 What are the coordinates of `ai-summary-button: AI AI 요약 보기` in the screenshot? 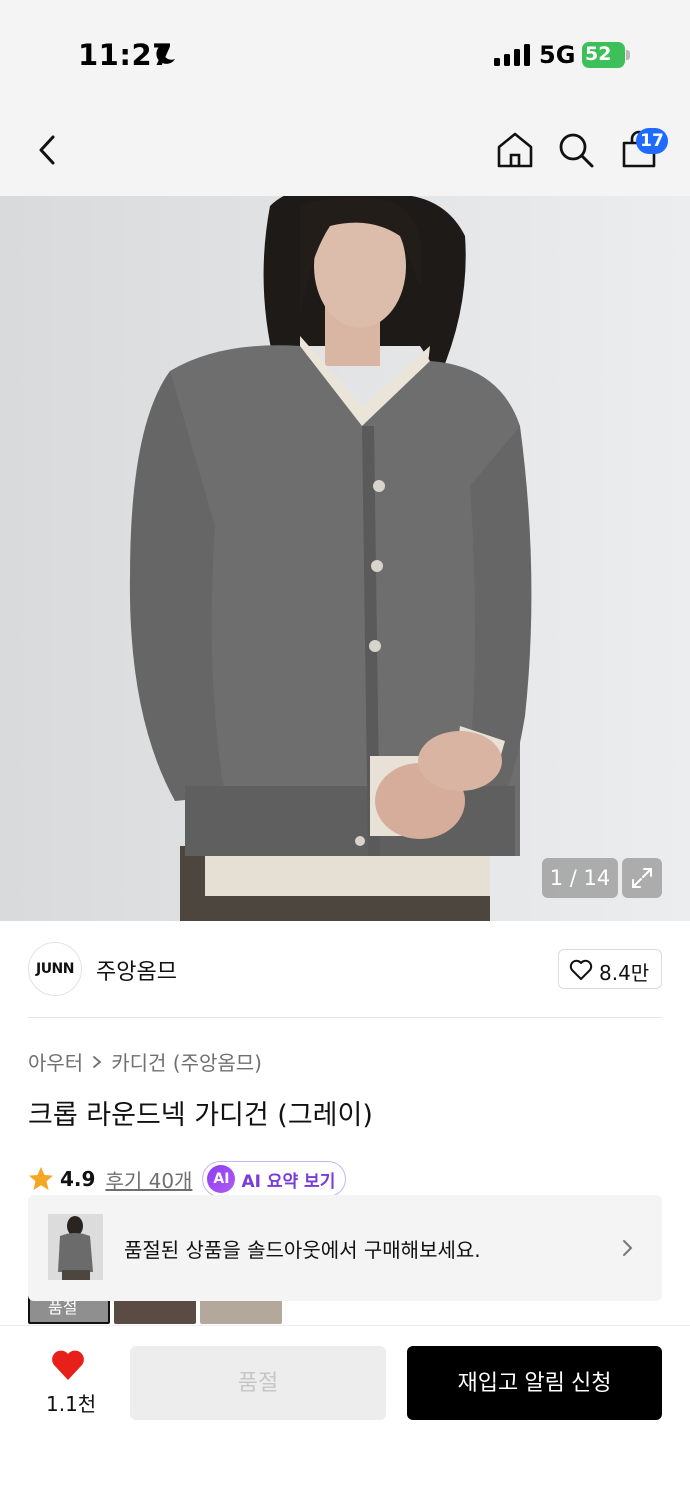 It's located at (274, 1179).